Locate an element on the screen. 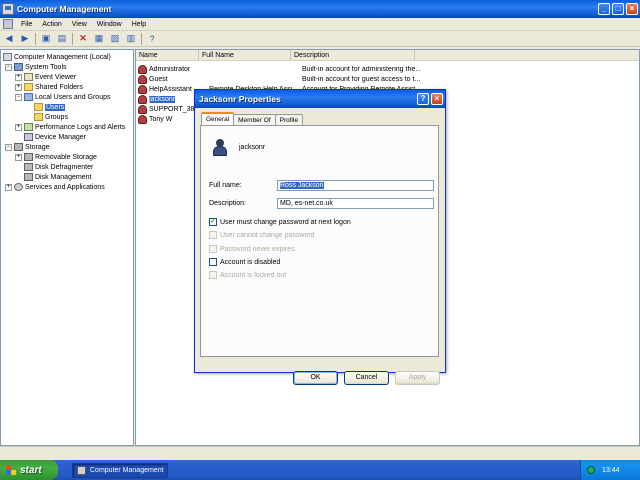  checkmark-icon: ✓ is located at coordinates (213, 222).